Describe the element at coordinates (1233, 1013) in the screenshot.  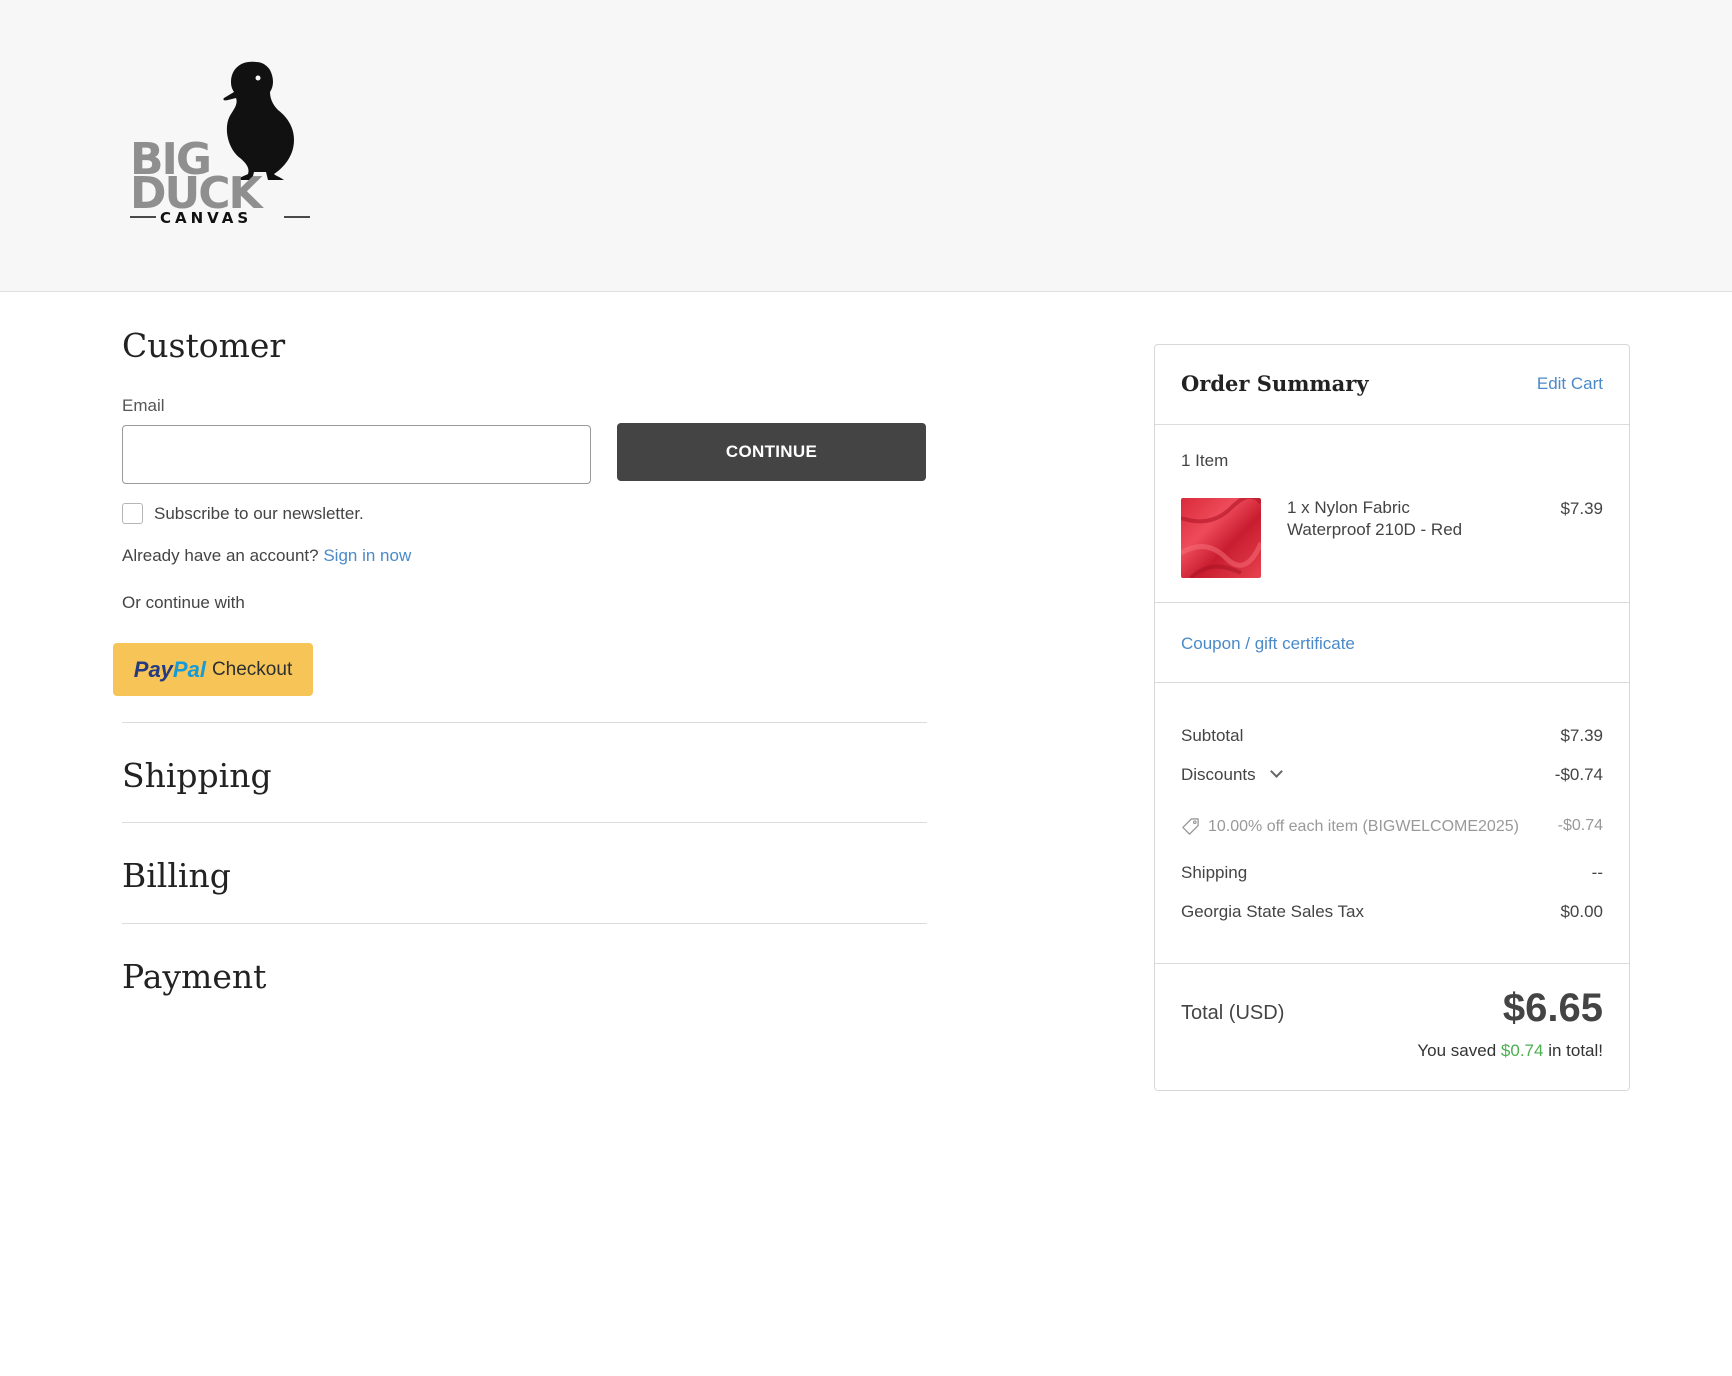
I see `total-label: Total (USD)` at that location.